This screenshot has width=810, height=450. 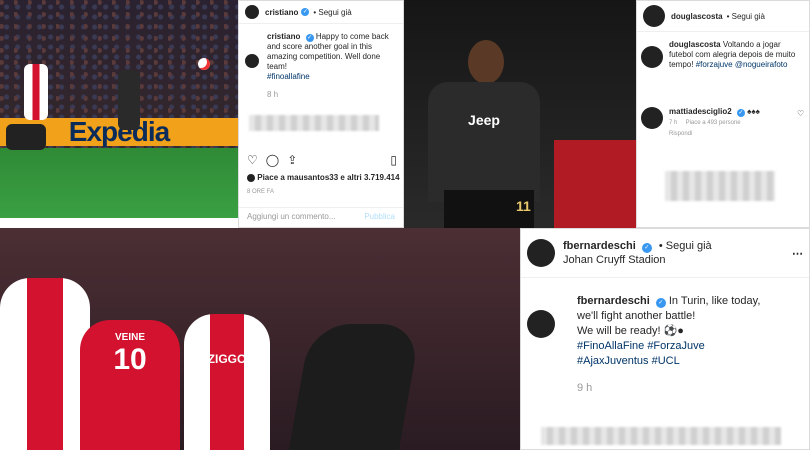 What do you see at coordinates (484, 120) in the screenshot?
I see `shirt-sponsor: Jeep` at bounding box center [484, 120].